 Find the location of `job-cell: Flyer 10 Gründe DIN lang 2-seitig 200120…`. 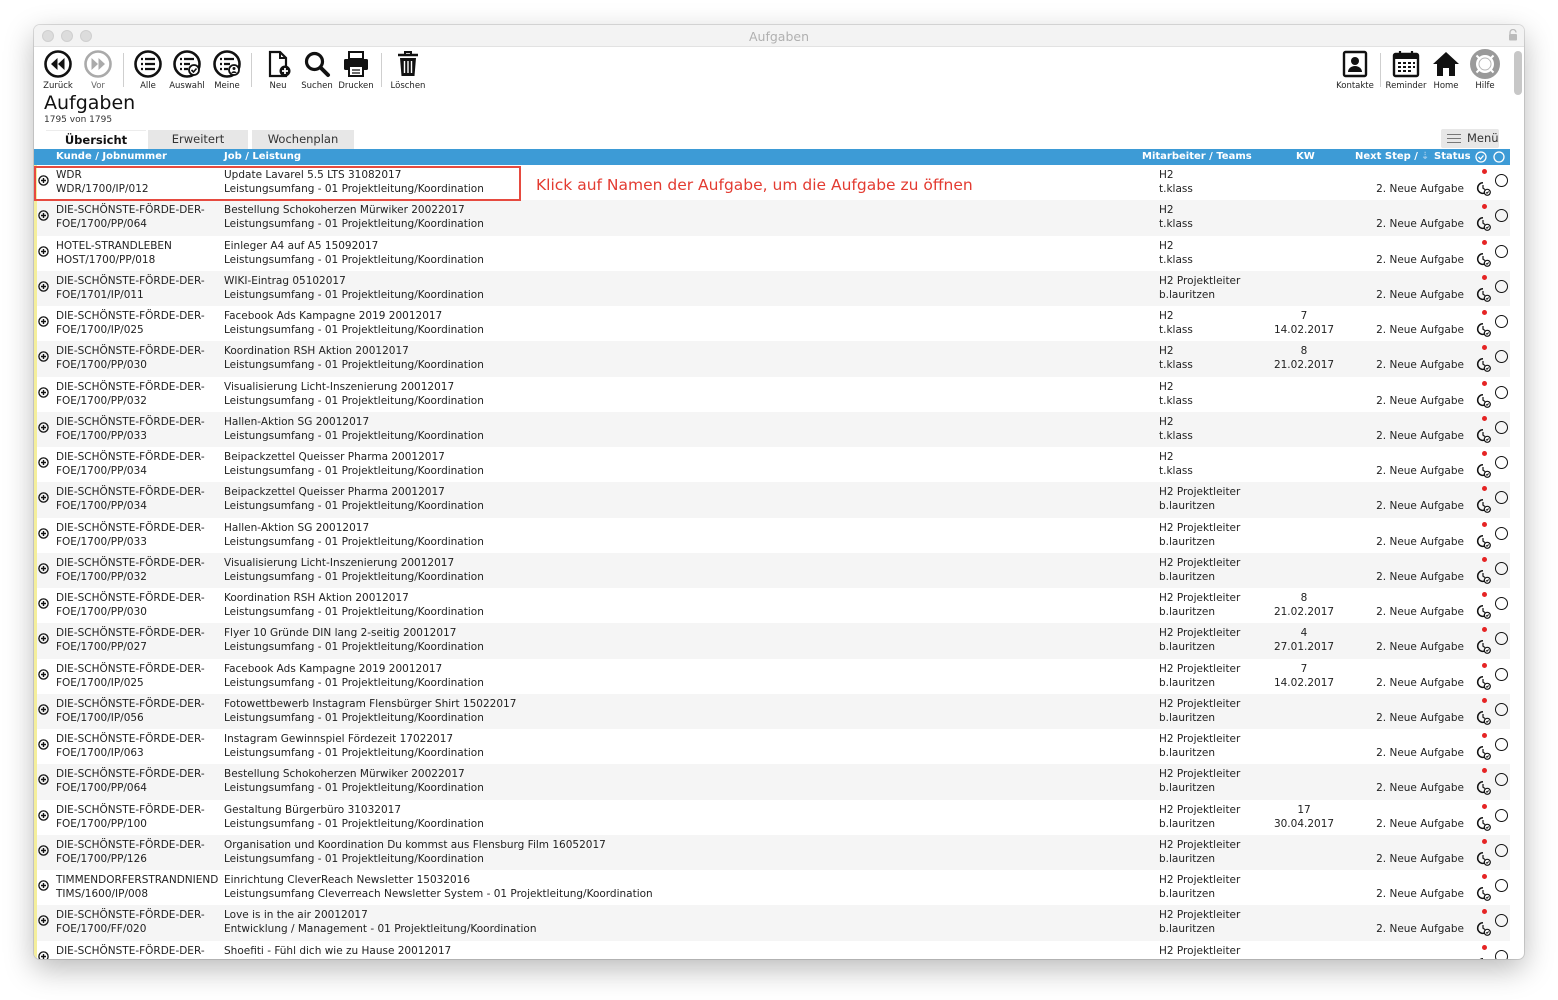

job-cell: Flyer 10 Gründe DIN lang 2-seitig 200120… is located at coordinates (354, 640).